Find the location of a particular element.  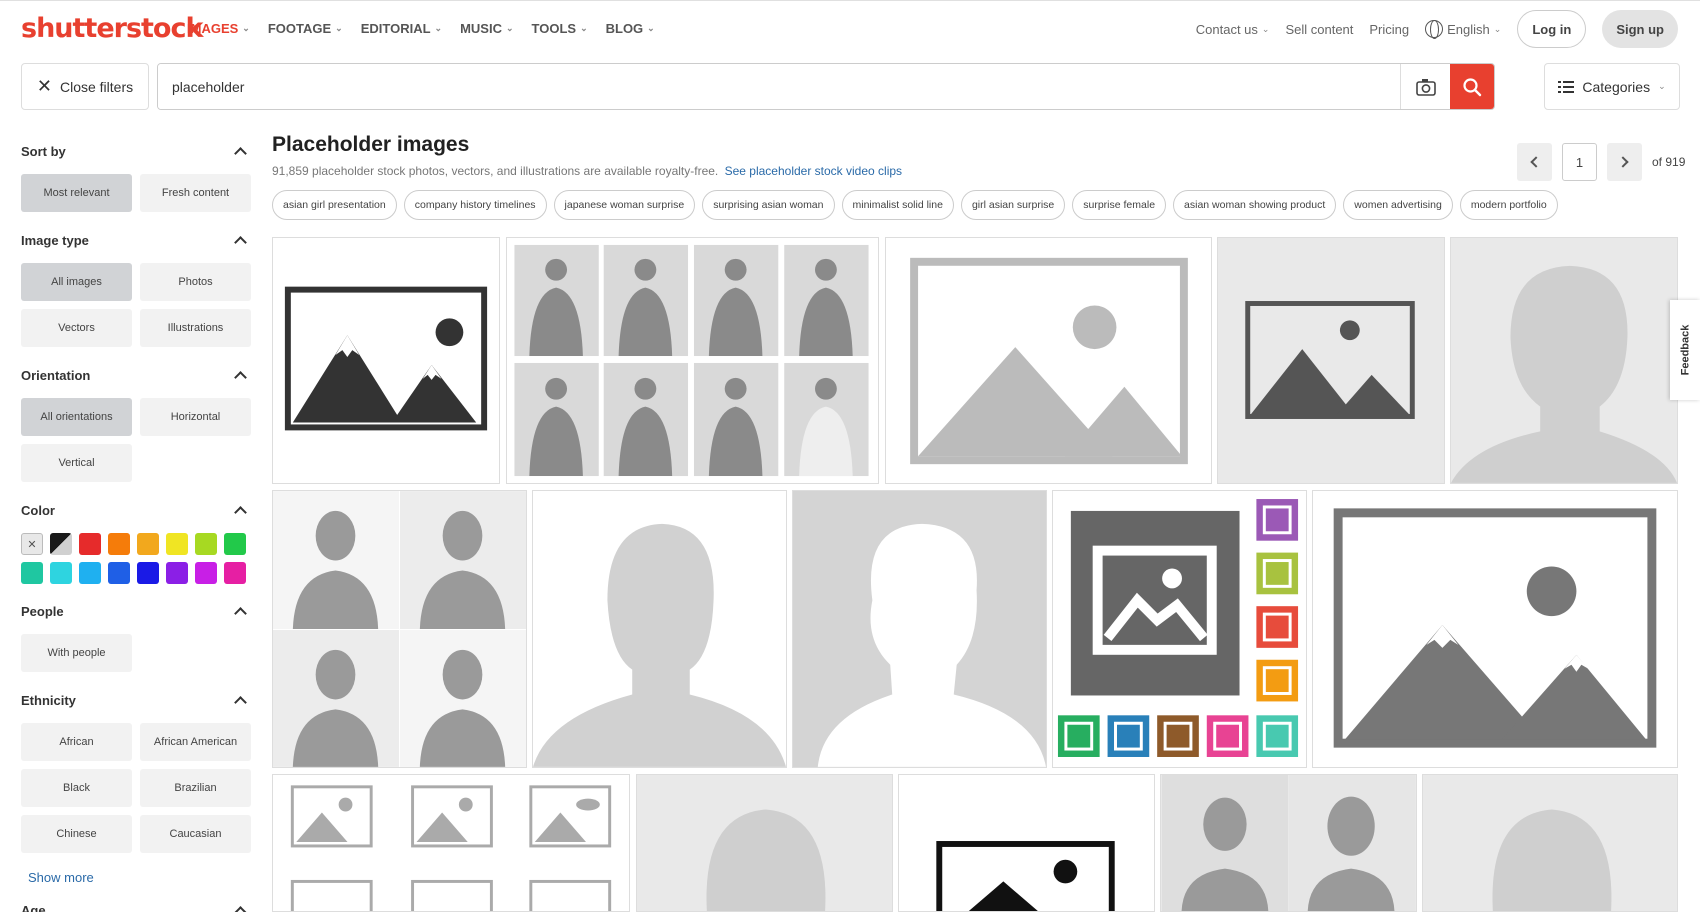

sort-fresh-content: Fresh content is located at coordinates (195, 193).